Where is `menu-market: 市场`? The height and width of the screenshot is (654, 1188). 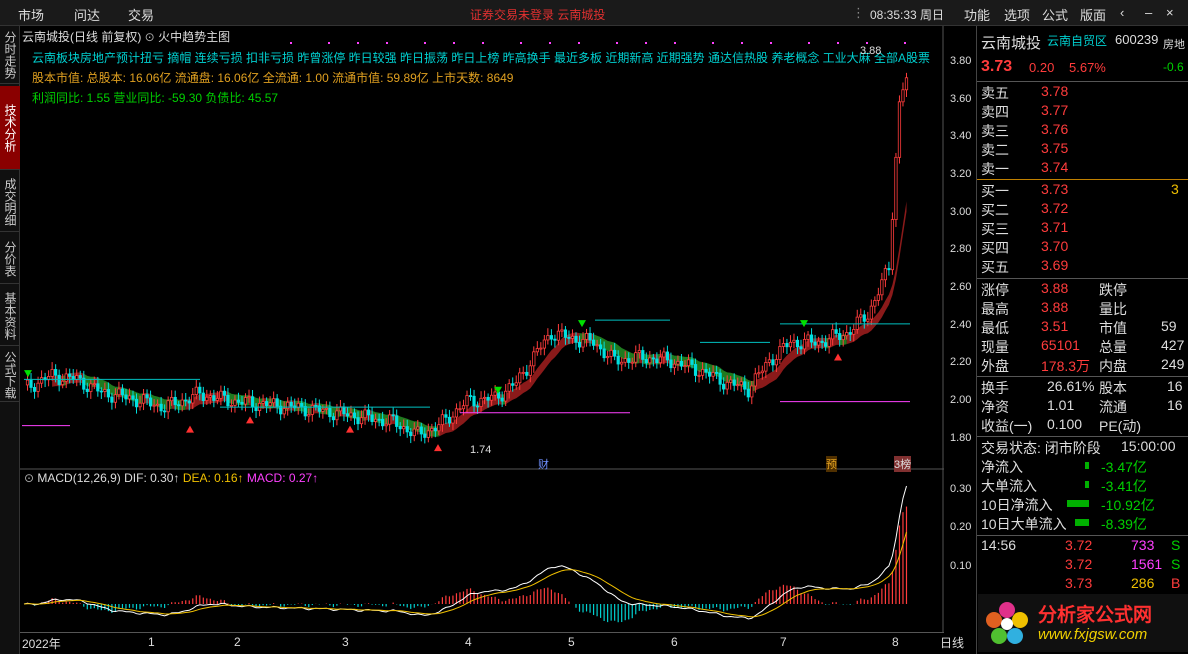
menu-market: 市场 is located at coordinates (31, 14).